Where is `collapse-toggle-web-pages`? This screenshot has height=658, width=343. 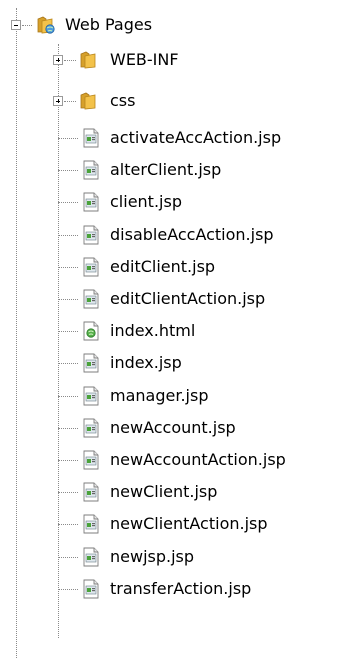 collapse-toggle-web-pages is located at coordinates (16, 25).